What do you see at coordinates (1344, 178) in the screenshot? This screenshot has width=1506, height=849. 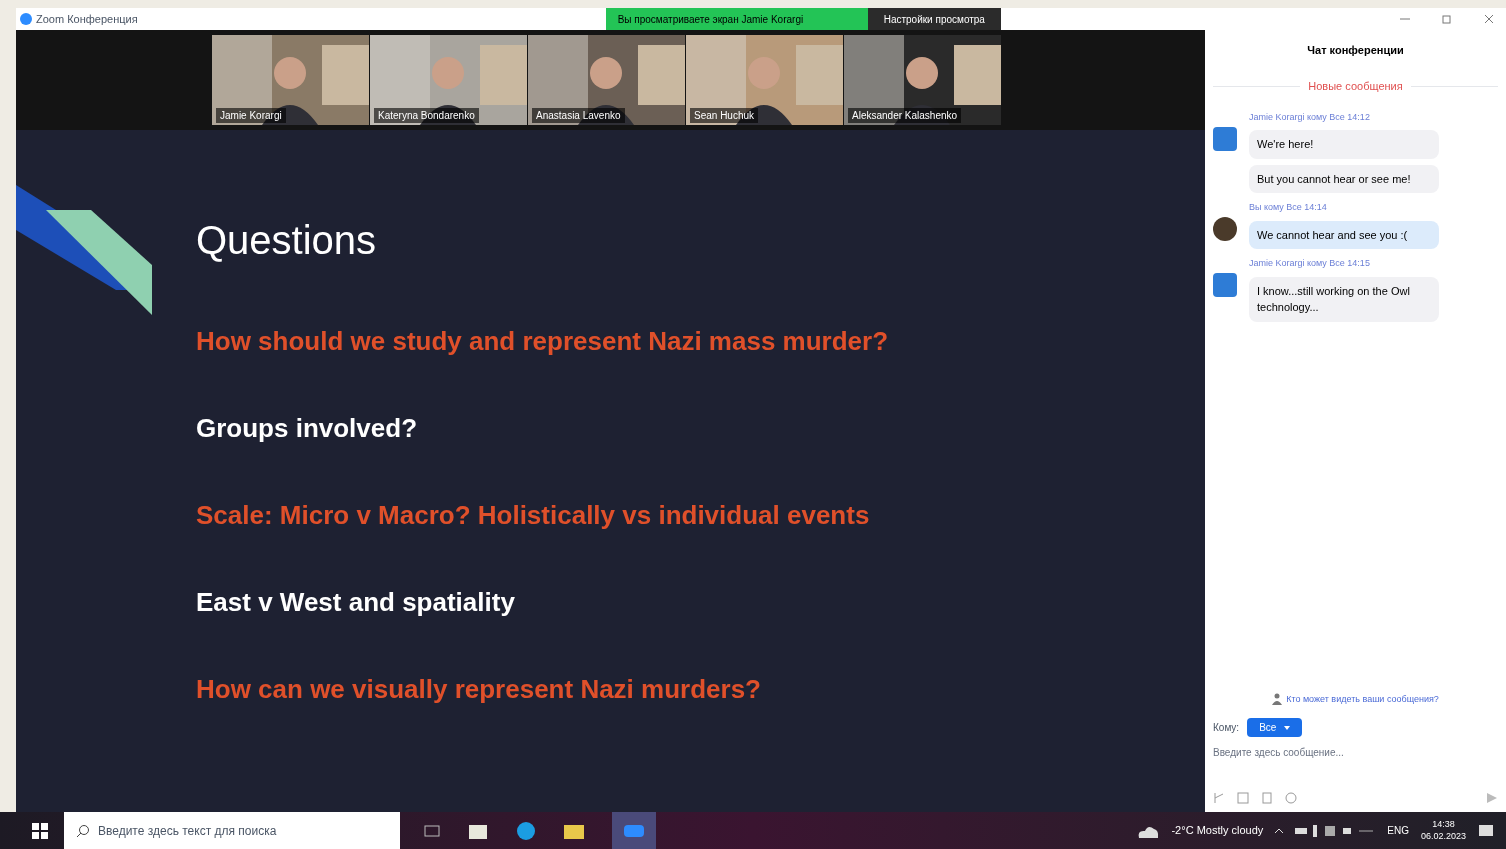 I see `message-bubble: But you cannot hear or see me!` at bounding box center [1344, 178].